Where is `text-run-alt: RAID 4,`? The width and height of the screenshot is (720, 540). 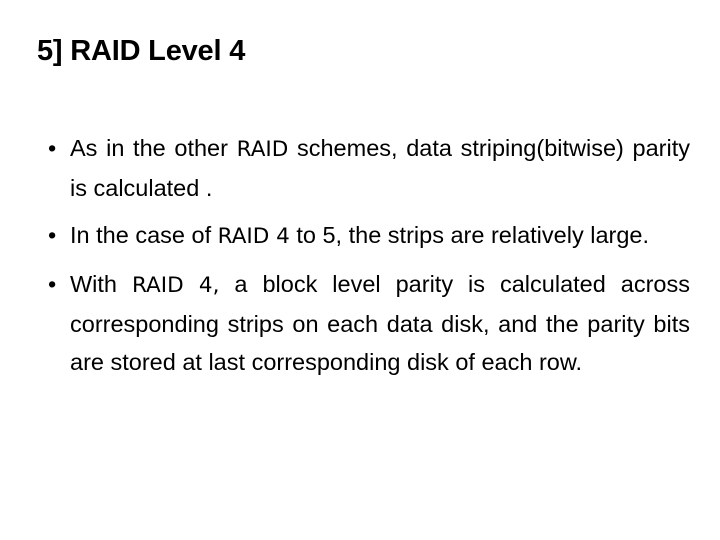
text-run-alt: RAID 4, is located at coordinates (175, 285).